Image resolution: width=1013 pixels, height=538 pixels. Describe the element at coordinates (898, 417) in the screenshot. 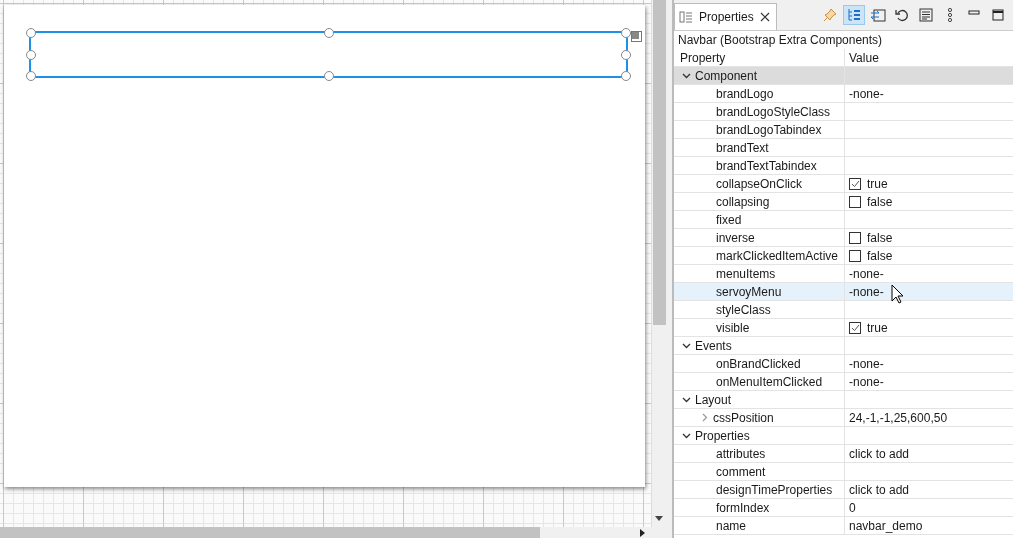

I see `property-value: 24,-1,-1,25,600,50` at that location.